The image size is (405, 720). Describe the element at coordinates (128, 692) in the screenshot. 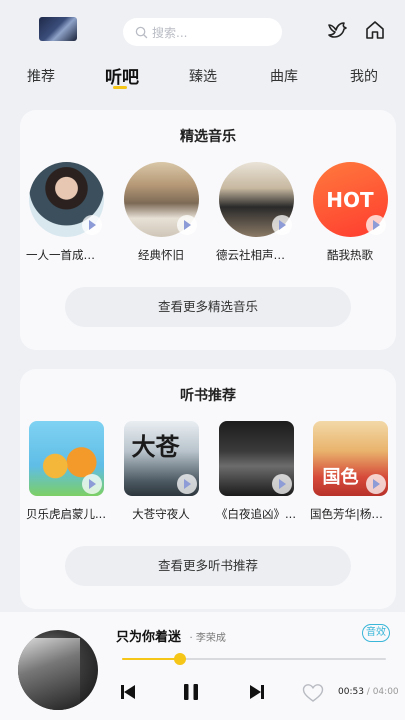

I see `previous-icon` at that location.